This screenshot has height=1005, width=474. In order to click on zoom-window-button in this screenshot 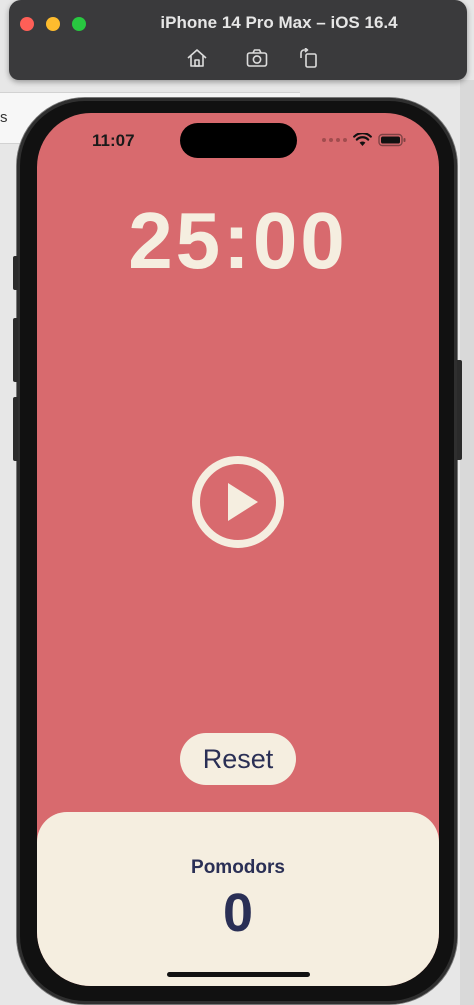, I will do `click(79, 24)`.